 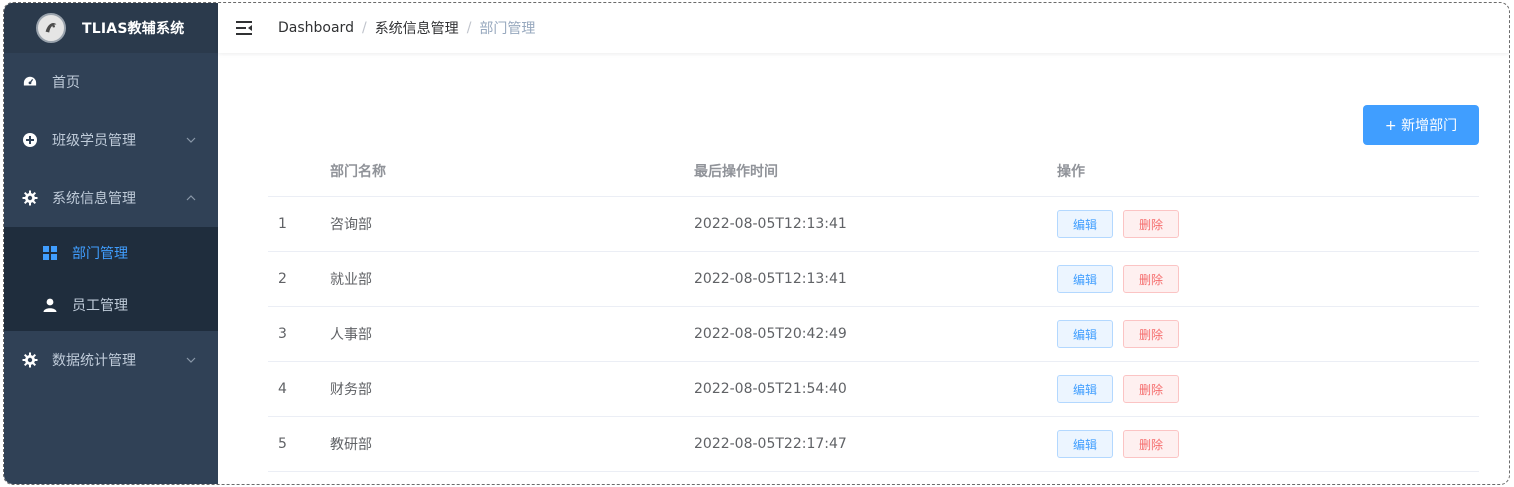 I want to click on sidebar-item-label: 员工管理, so click(x=100, y=306).